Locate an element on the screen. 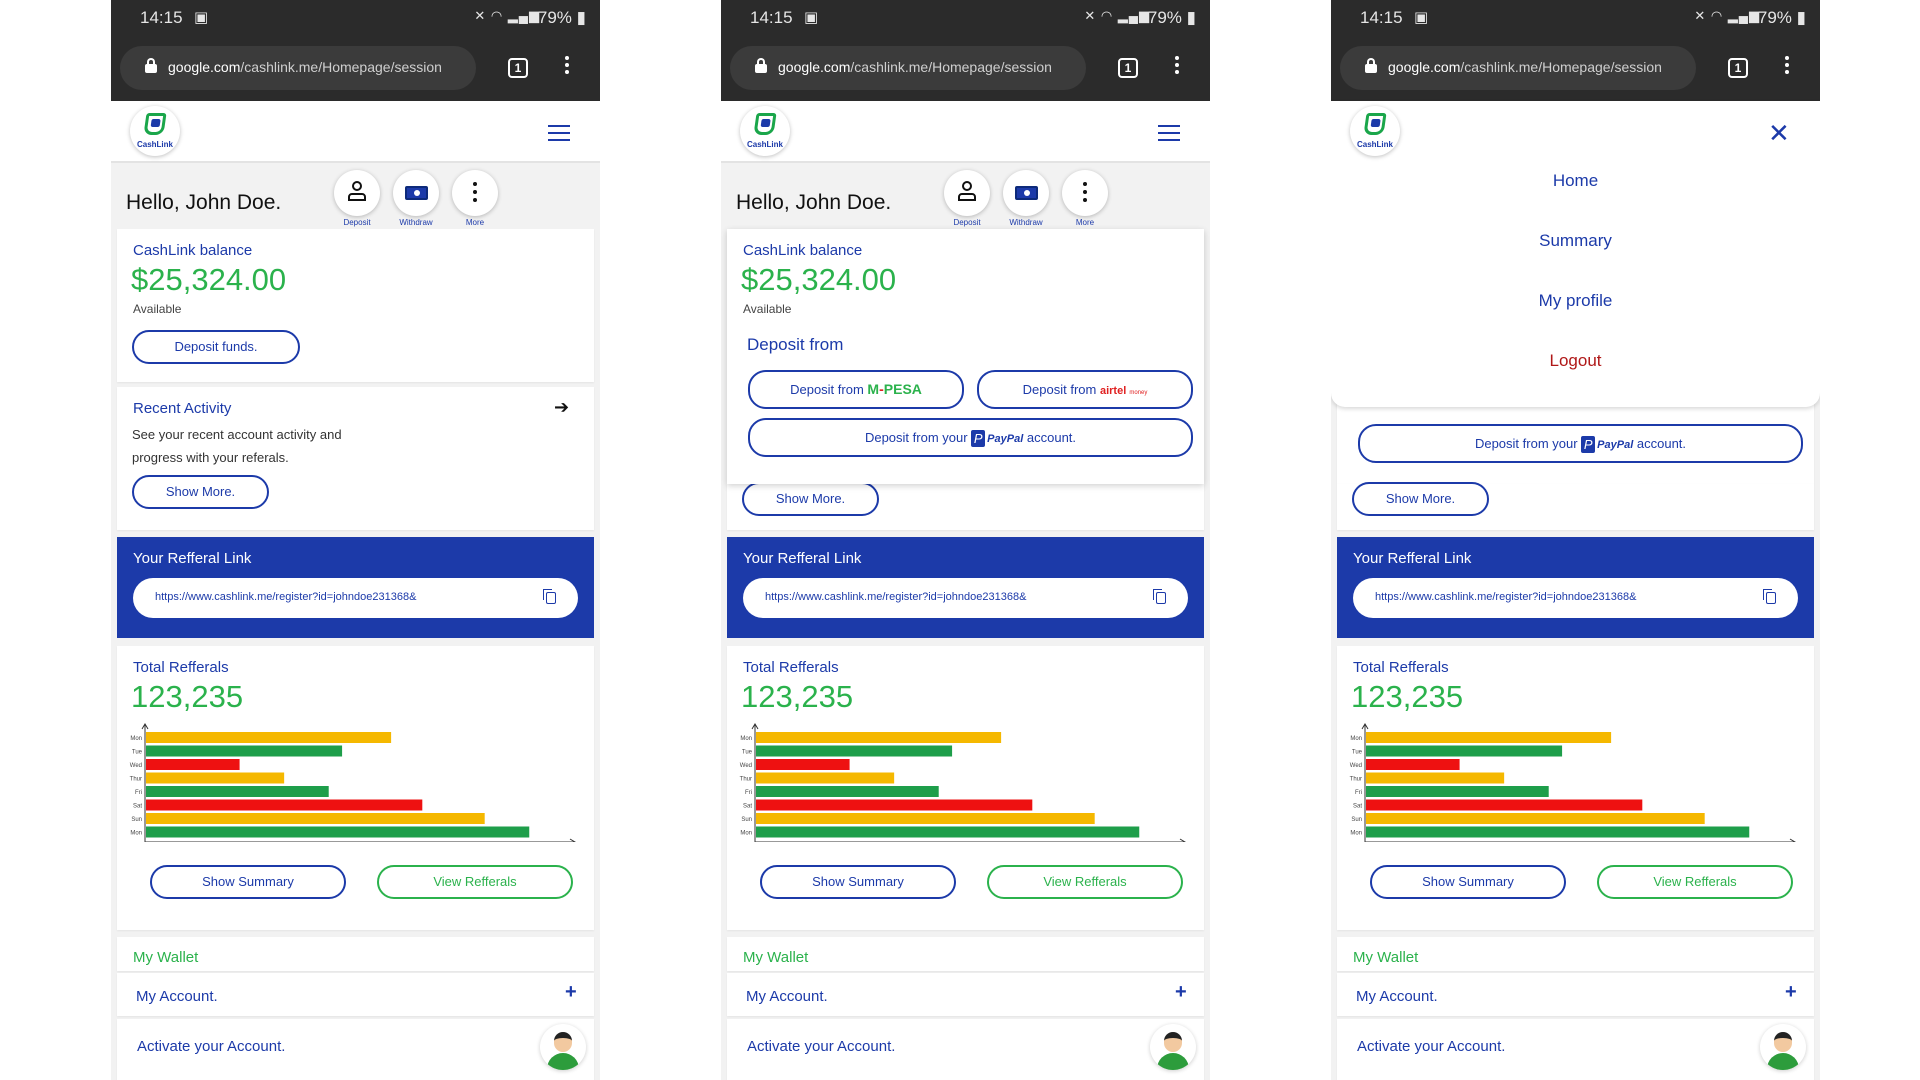 This screenshot has width=1920, height=1080. greeting-text: Hello, John Doe. is located at coordinates (204, 202).